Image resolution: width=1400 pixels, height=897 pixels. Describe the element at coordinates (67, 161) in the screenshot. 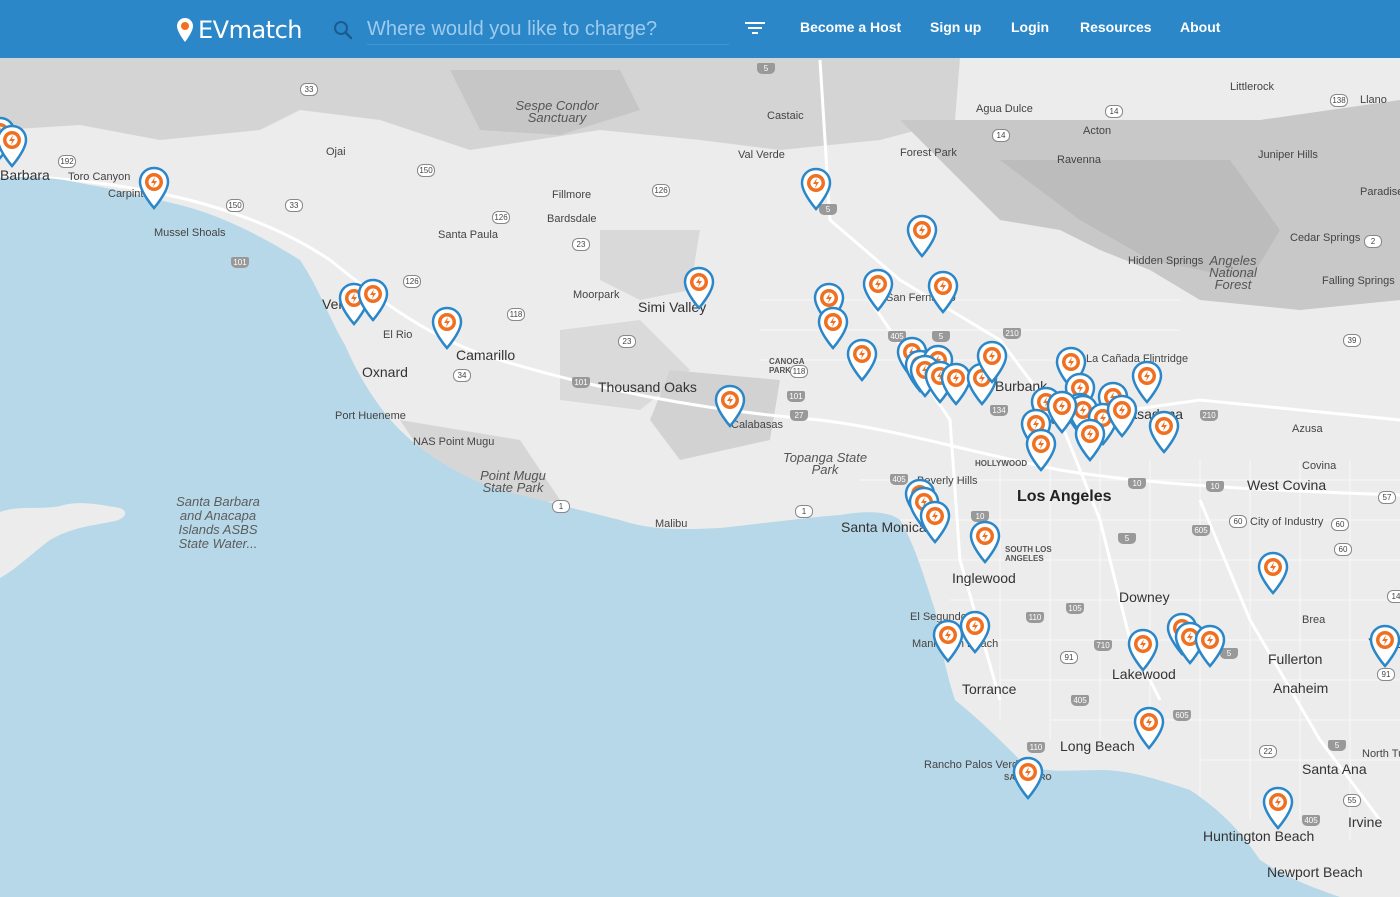

I see `route-shield: 192` at that location.